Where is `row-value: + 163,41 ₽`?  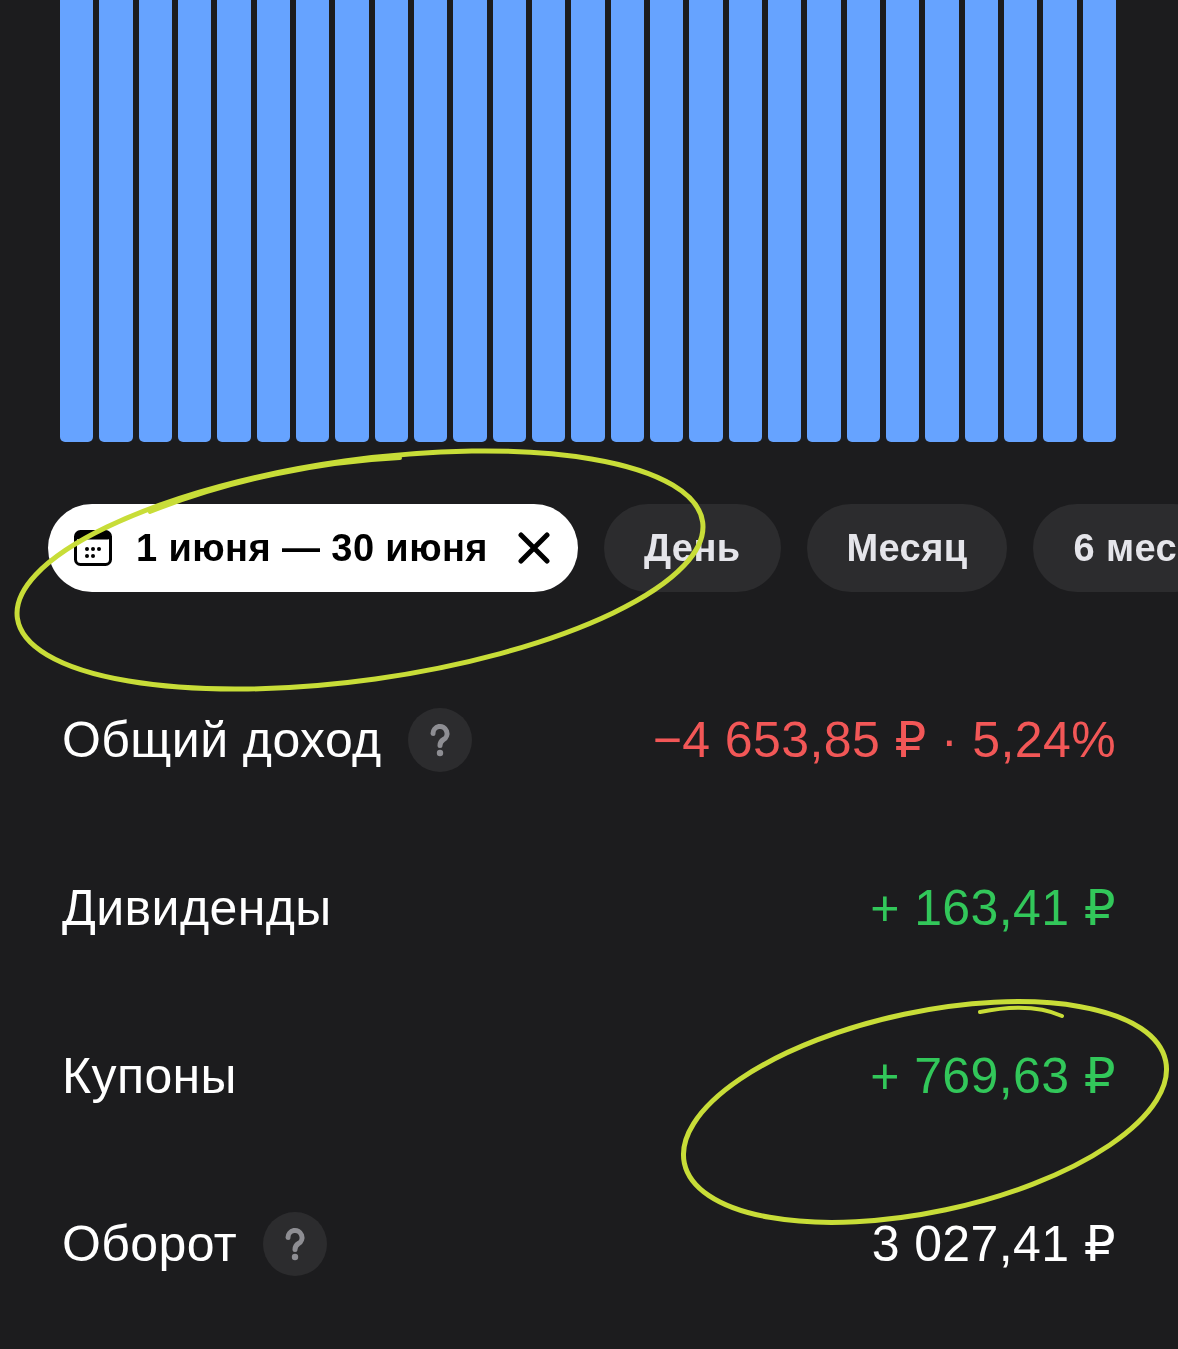
row-value: + 163,41 ₽ is located at coordinates (993, 908).